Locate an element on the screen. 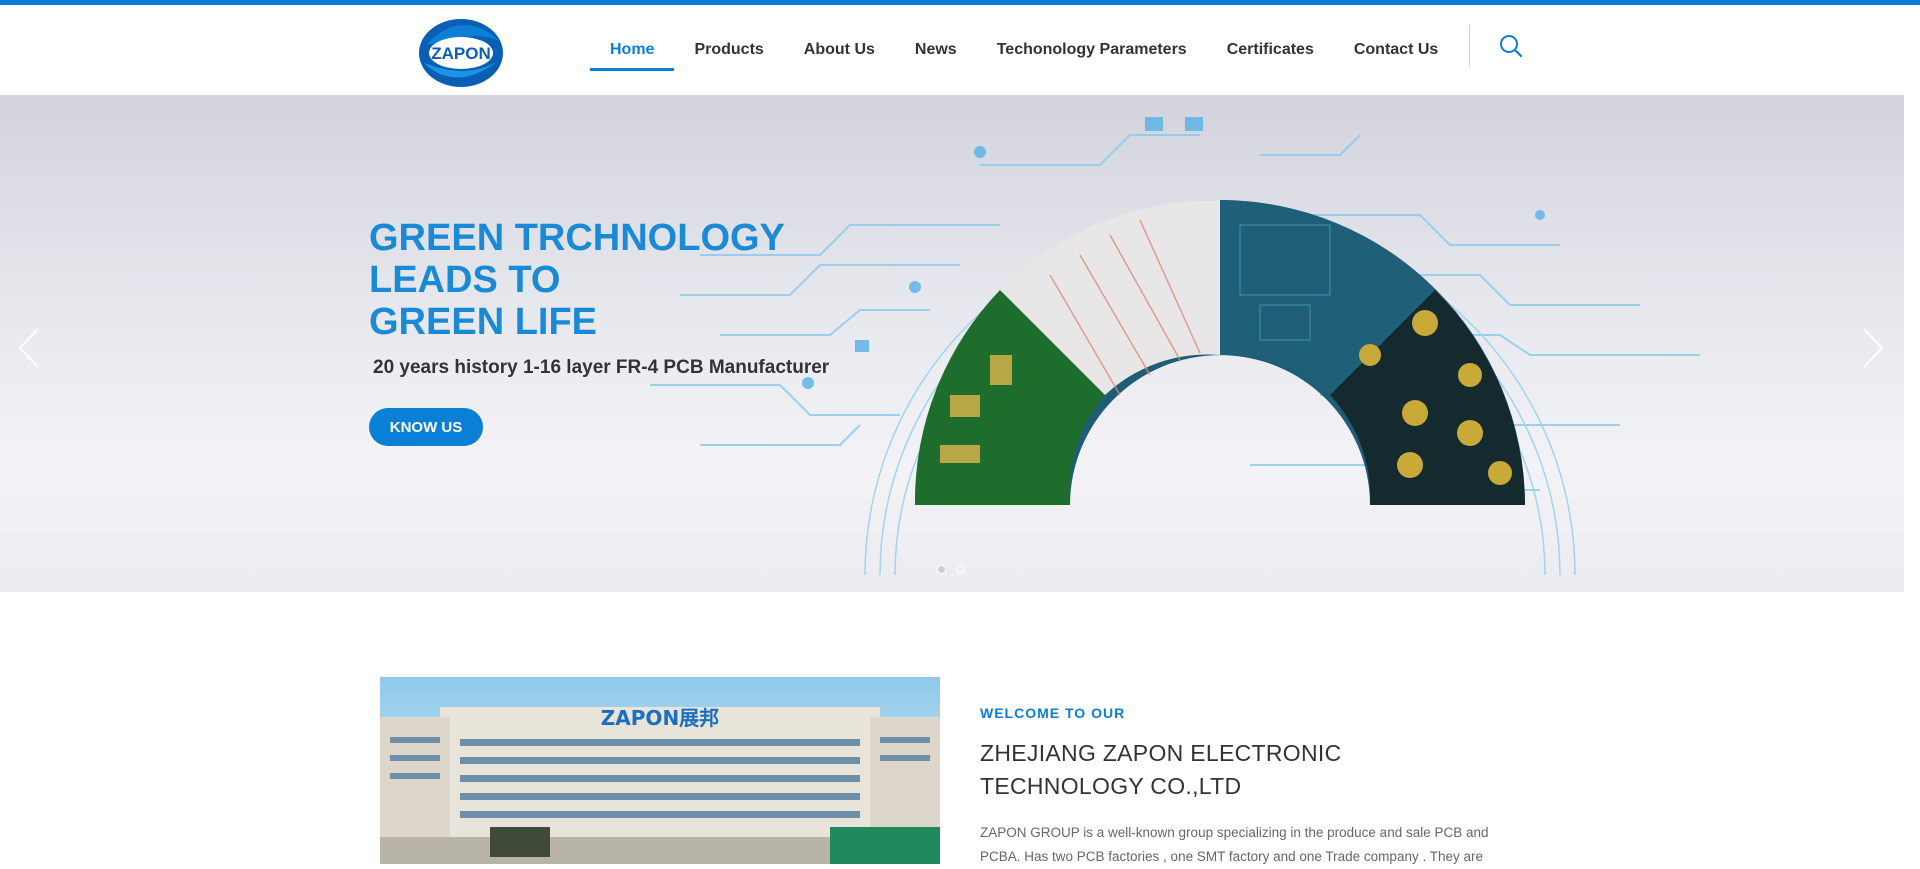 This screenshot has height=869, width=1920. nav-technology-parameters: Techonology Parameters is located at coordinates (1092, 50).